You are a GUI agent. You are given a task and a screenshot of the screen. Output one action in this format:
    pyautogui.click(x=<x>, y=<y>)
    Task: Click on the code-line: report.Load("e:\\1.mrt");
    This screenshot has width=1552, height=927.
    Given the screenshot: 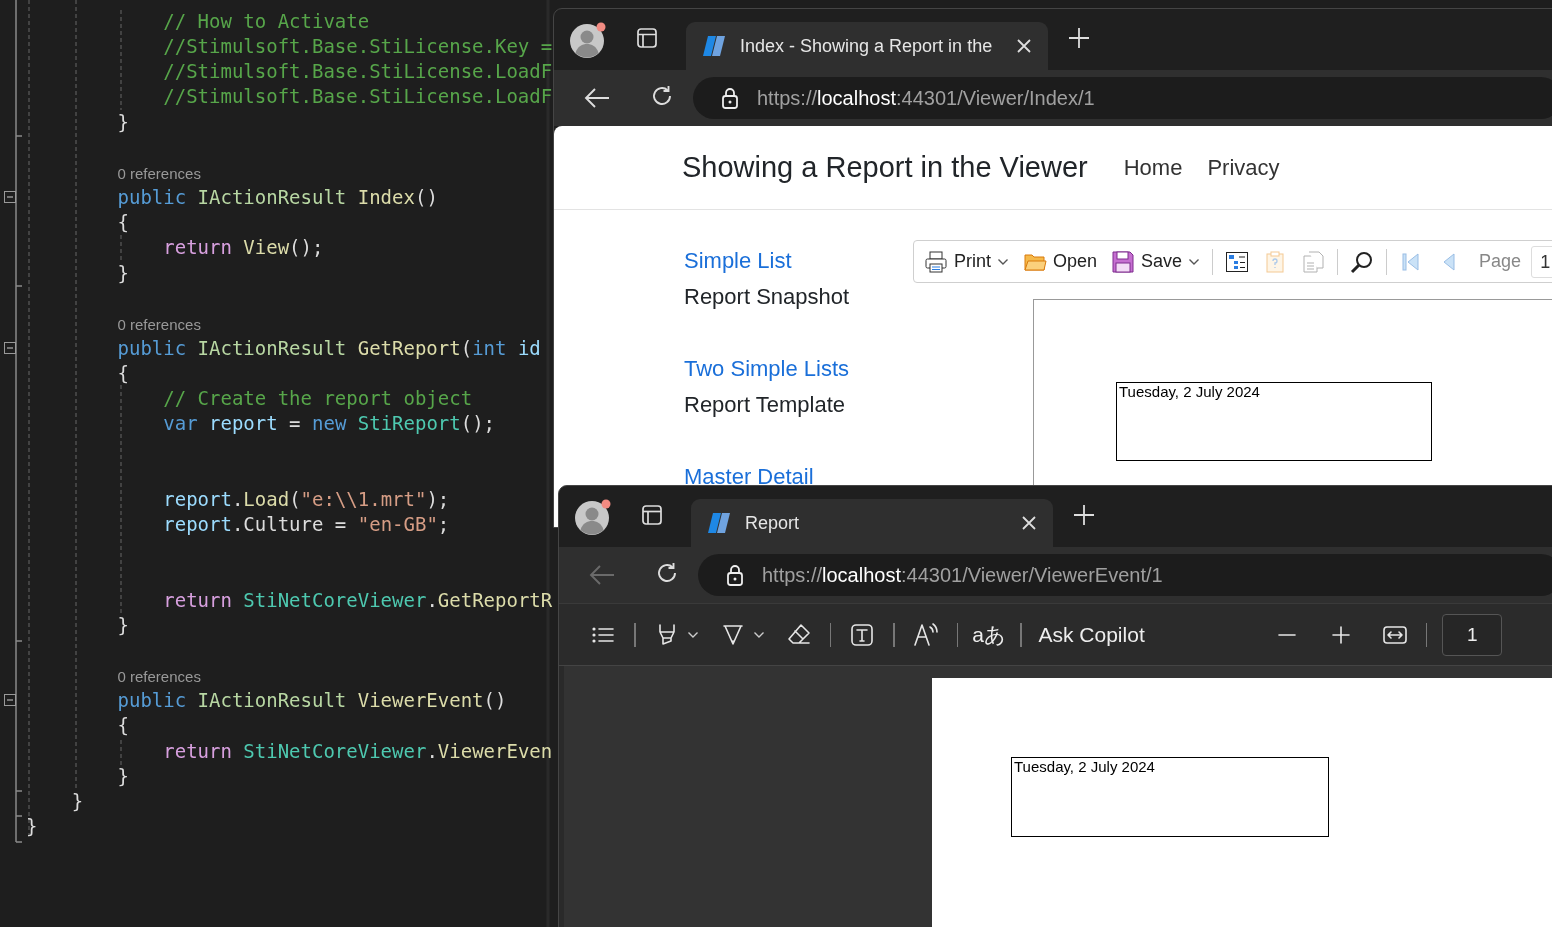 What is the action you would take?
    pyautogui.click(x=306, y=498)
    